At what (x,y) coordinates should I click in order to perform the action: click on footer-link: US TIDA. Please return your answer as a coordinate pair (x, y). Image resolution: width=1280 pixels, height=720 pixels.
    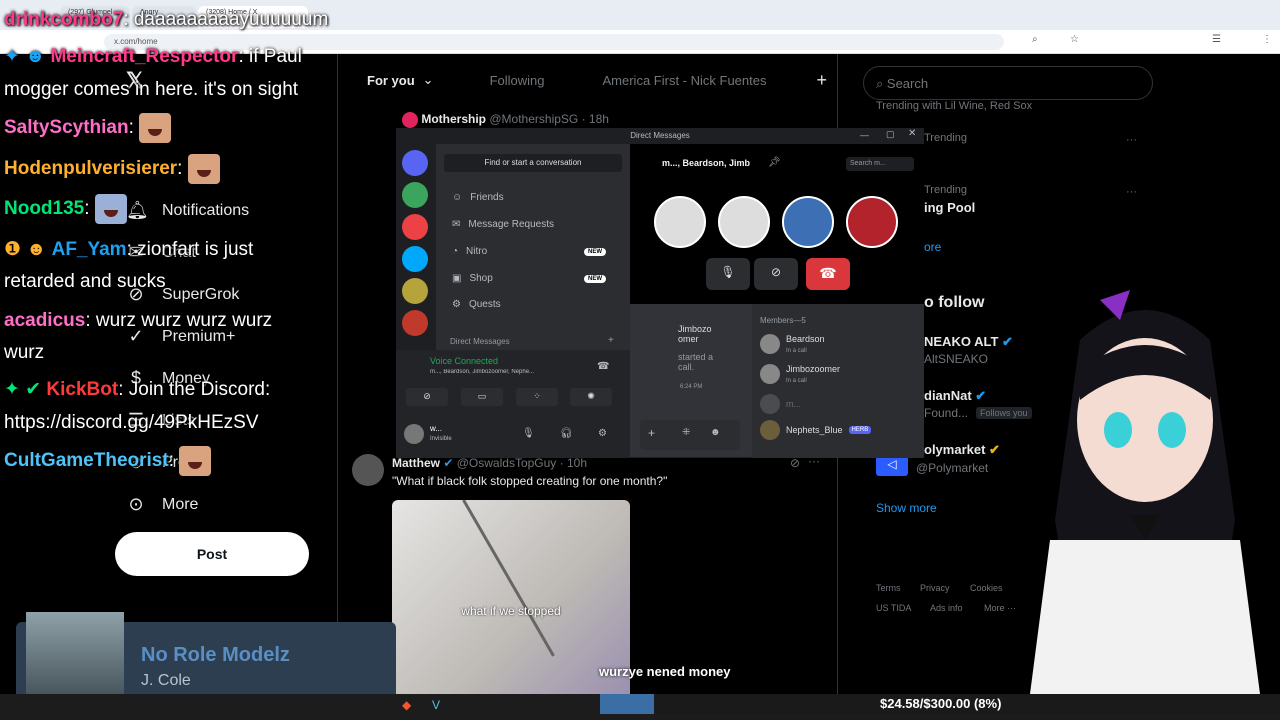
    Looking at the image, I should click on (893, 608).